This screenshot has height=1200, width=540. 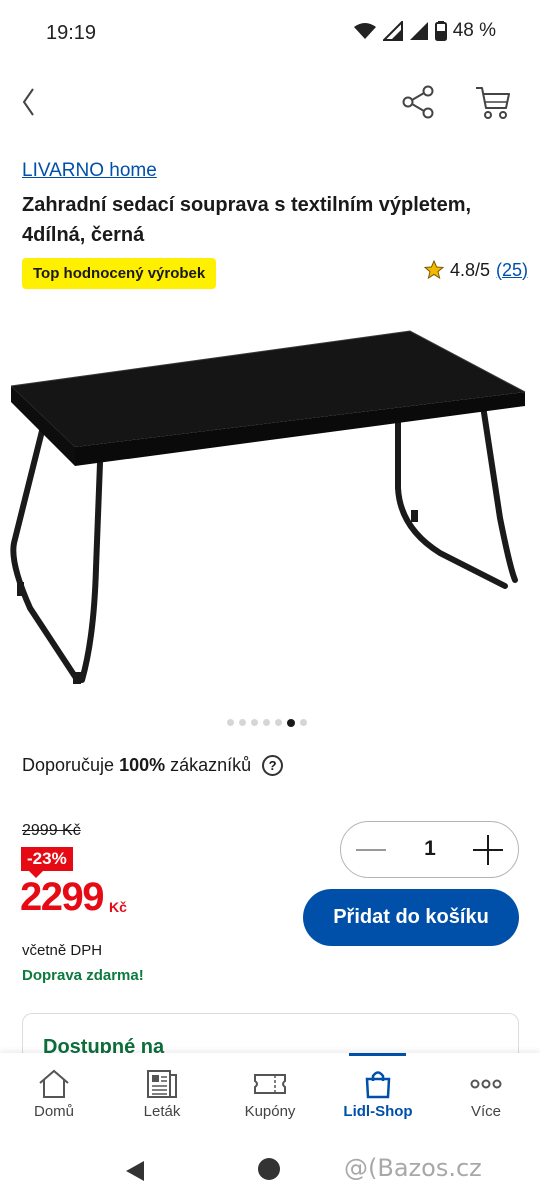 I want to click on recommend-percent: 100%, so click(x=142, y=765).